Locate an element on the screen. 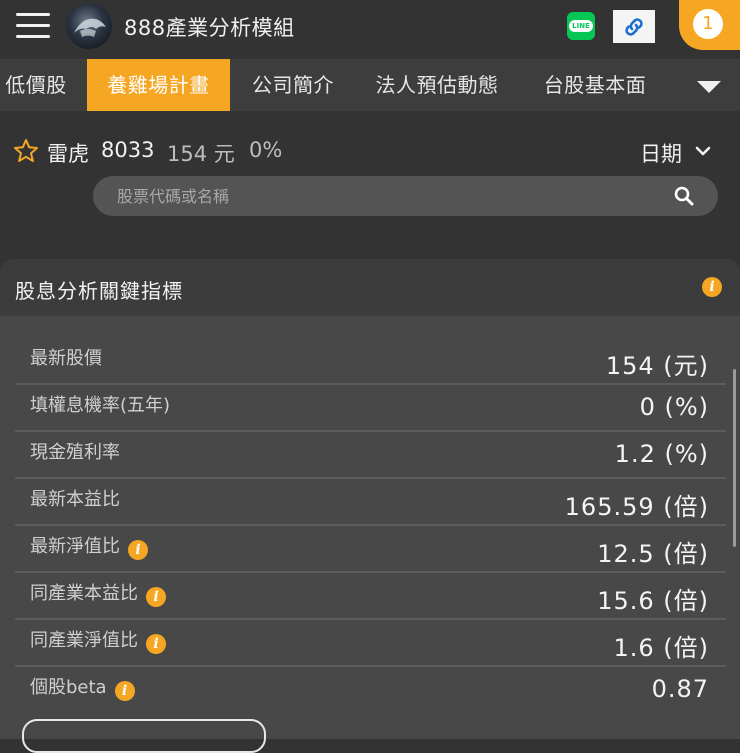 The width and height of the screenshot is (740, 753). tabs-more-button is located at coordinates (710, 85).